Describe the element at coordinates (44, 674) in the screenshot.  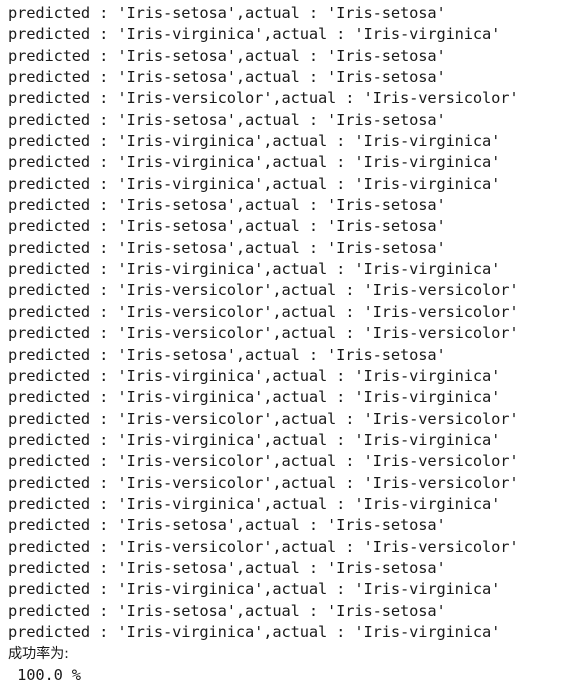
I see `success-rate-value: 100.0 %` at that location.